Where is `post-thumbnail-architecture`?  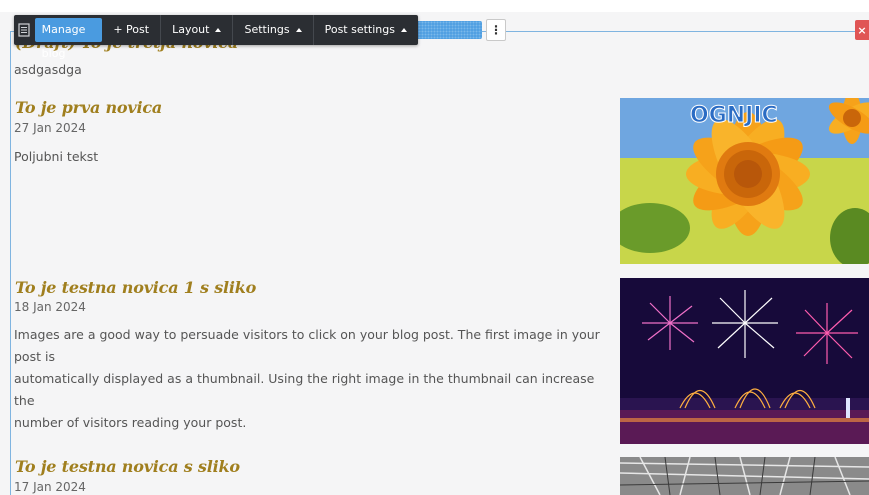 post-thumbnail-architecture is located at coordinates (744, 476).